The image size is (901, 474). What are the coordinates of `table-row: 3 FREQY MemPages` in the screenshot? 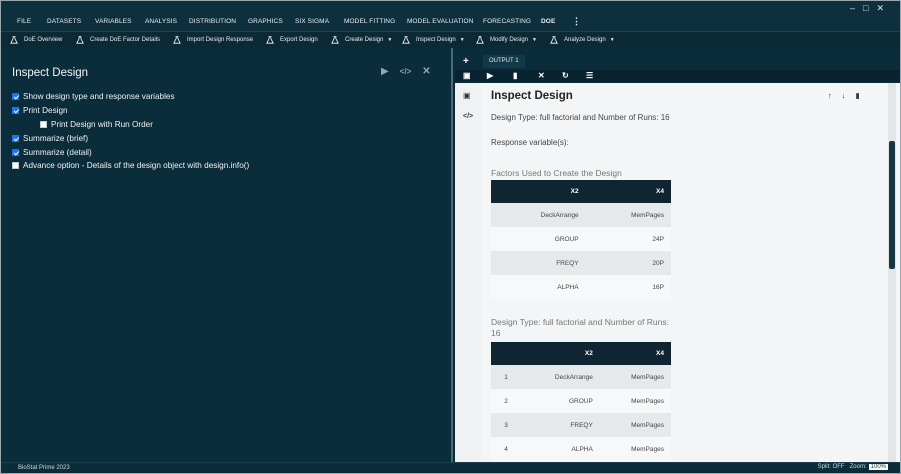 It's located at (581, 425).